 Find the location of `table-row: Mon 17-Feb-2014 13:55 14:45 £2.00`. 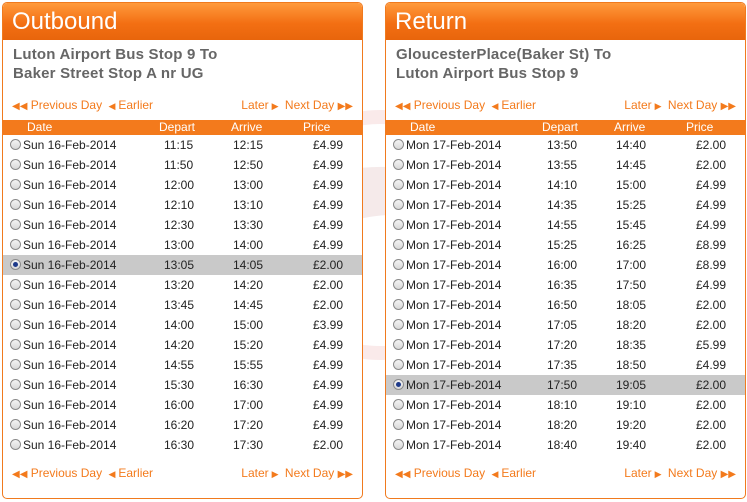

table-row: Mon 17-Feb-2014 13:55 14:45 £2.00 is located at coordinates (565, 165).